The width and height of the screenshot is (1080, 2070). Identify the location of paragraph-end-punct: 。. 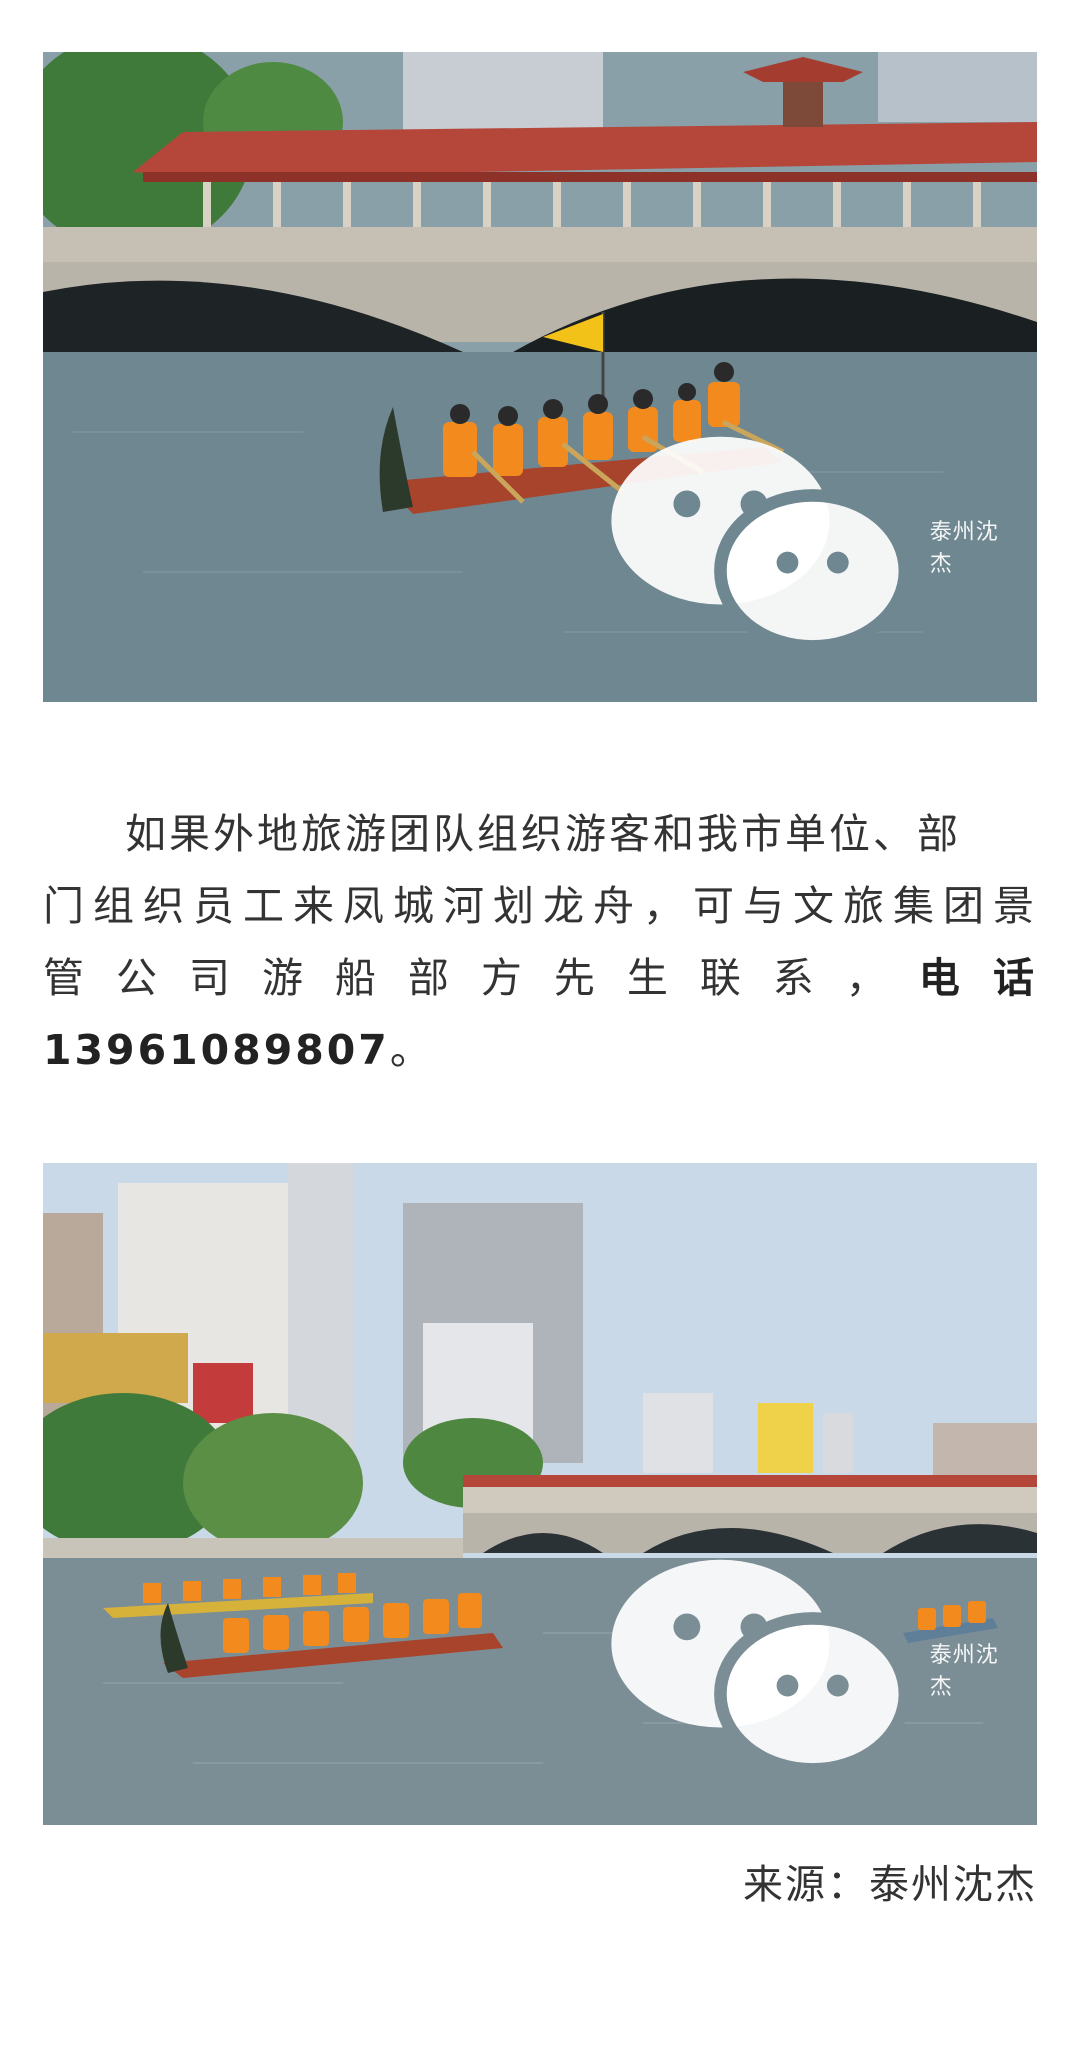
(411, 1050).